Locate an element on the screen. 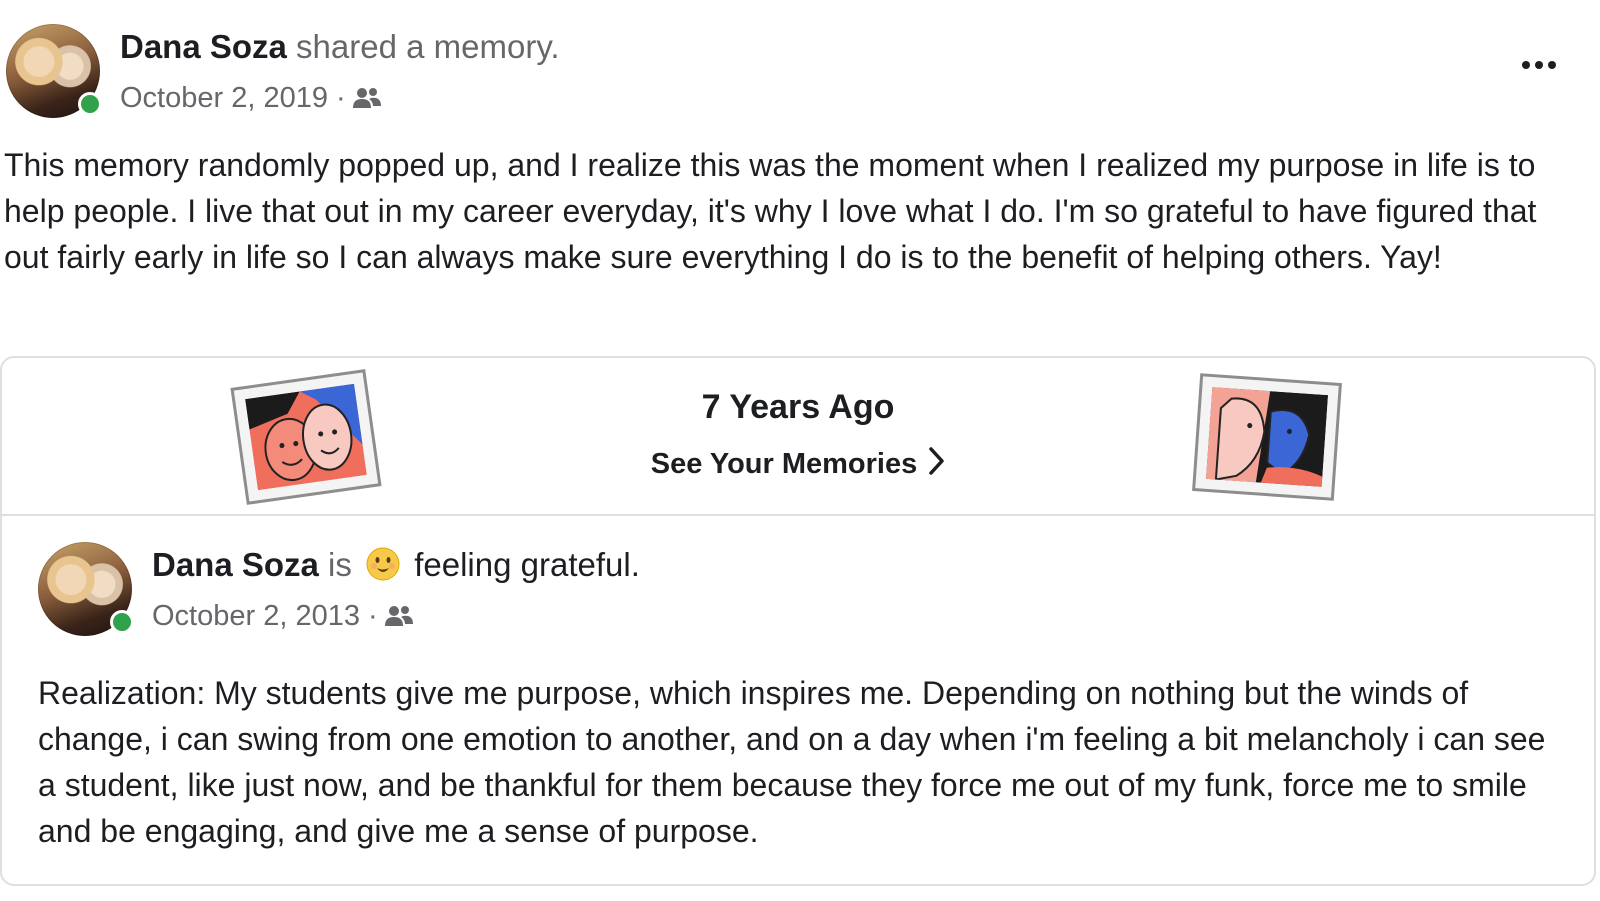  see-your-memories-label: See Your Memories is located at coordinates (784, 464).